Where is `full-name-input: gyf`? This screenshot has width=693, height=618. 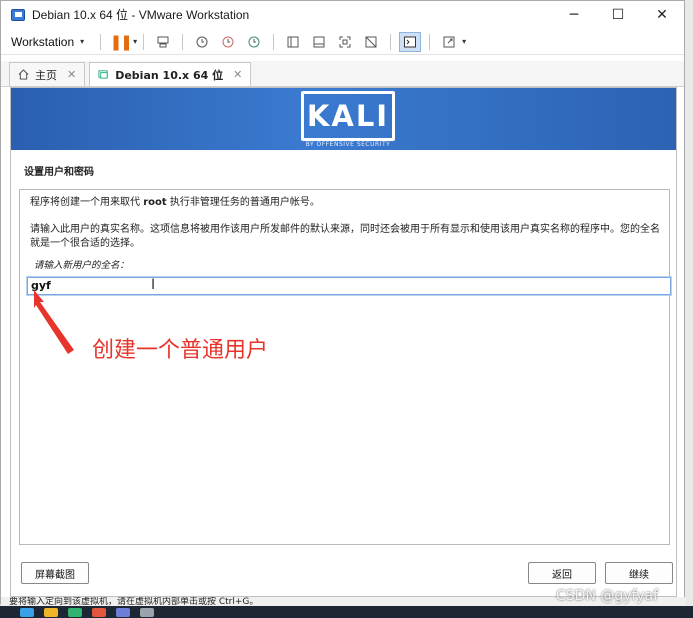 full-name-input: gyf is located at coordinates (349, 286).